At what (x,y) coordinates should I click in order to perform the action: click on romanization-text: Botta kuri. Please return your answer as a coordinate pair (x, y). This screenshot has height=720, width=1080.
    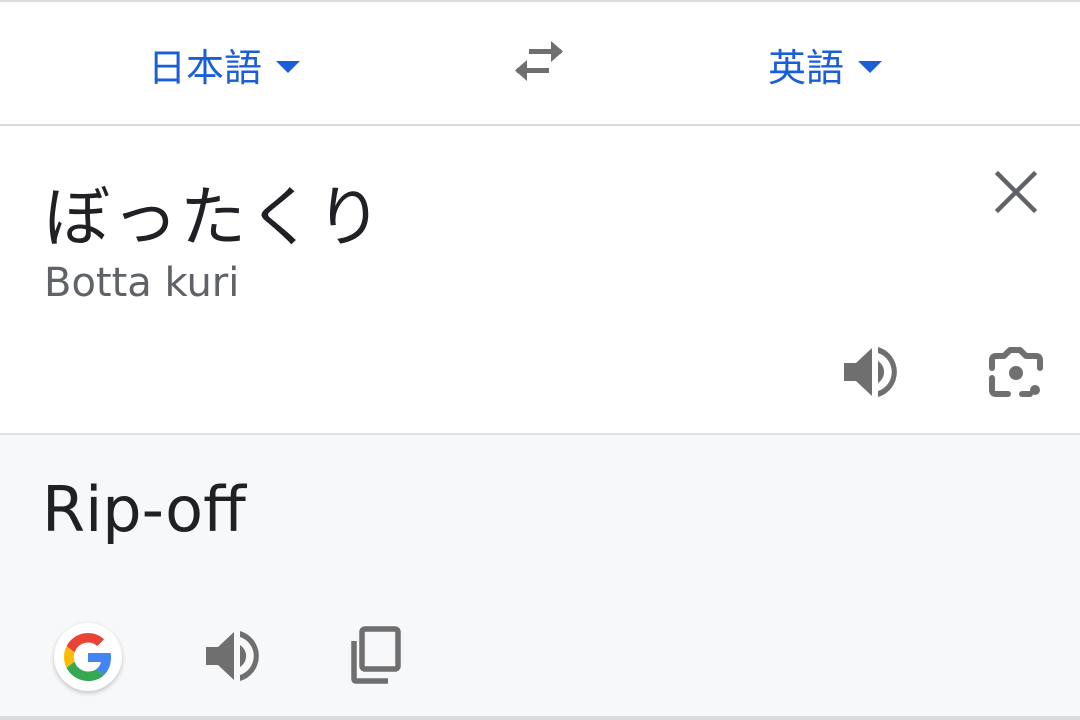
    Looking at the image, I should click on (142, 283).